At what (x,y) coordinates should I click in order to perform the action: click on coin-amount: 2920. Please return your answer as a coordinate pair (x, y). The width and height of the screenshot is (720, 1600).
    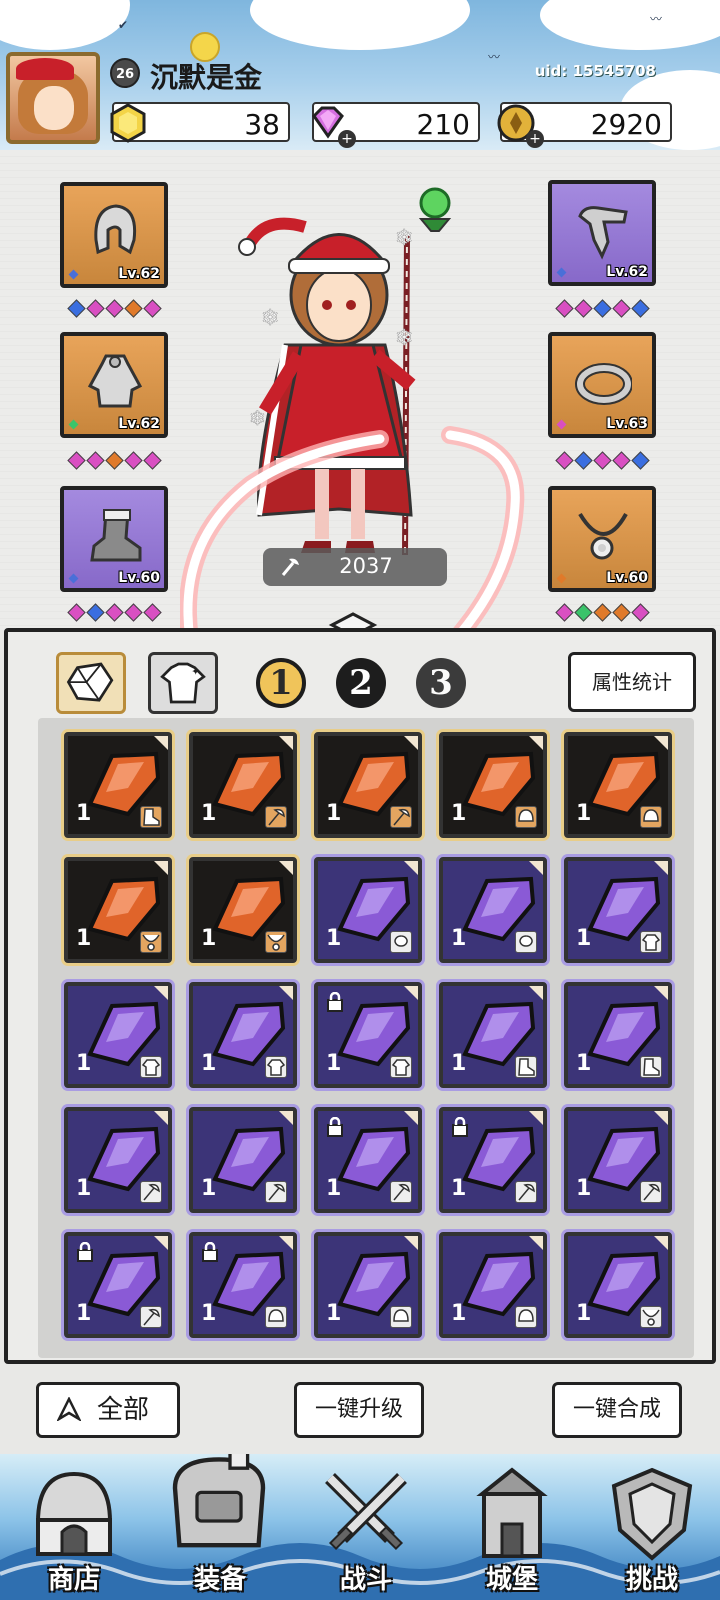
    Looking at the image, I should click on (626, 124).